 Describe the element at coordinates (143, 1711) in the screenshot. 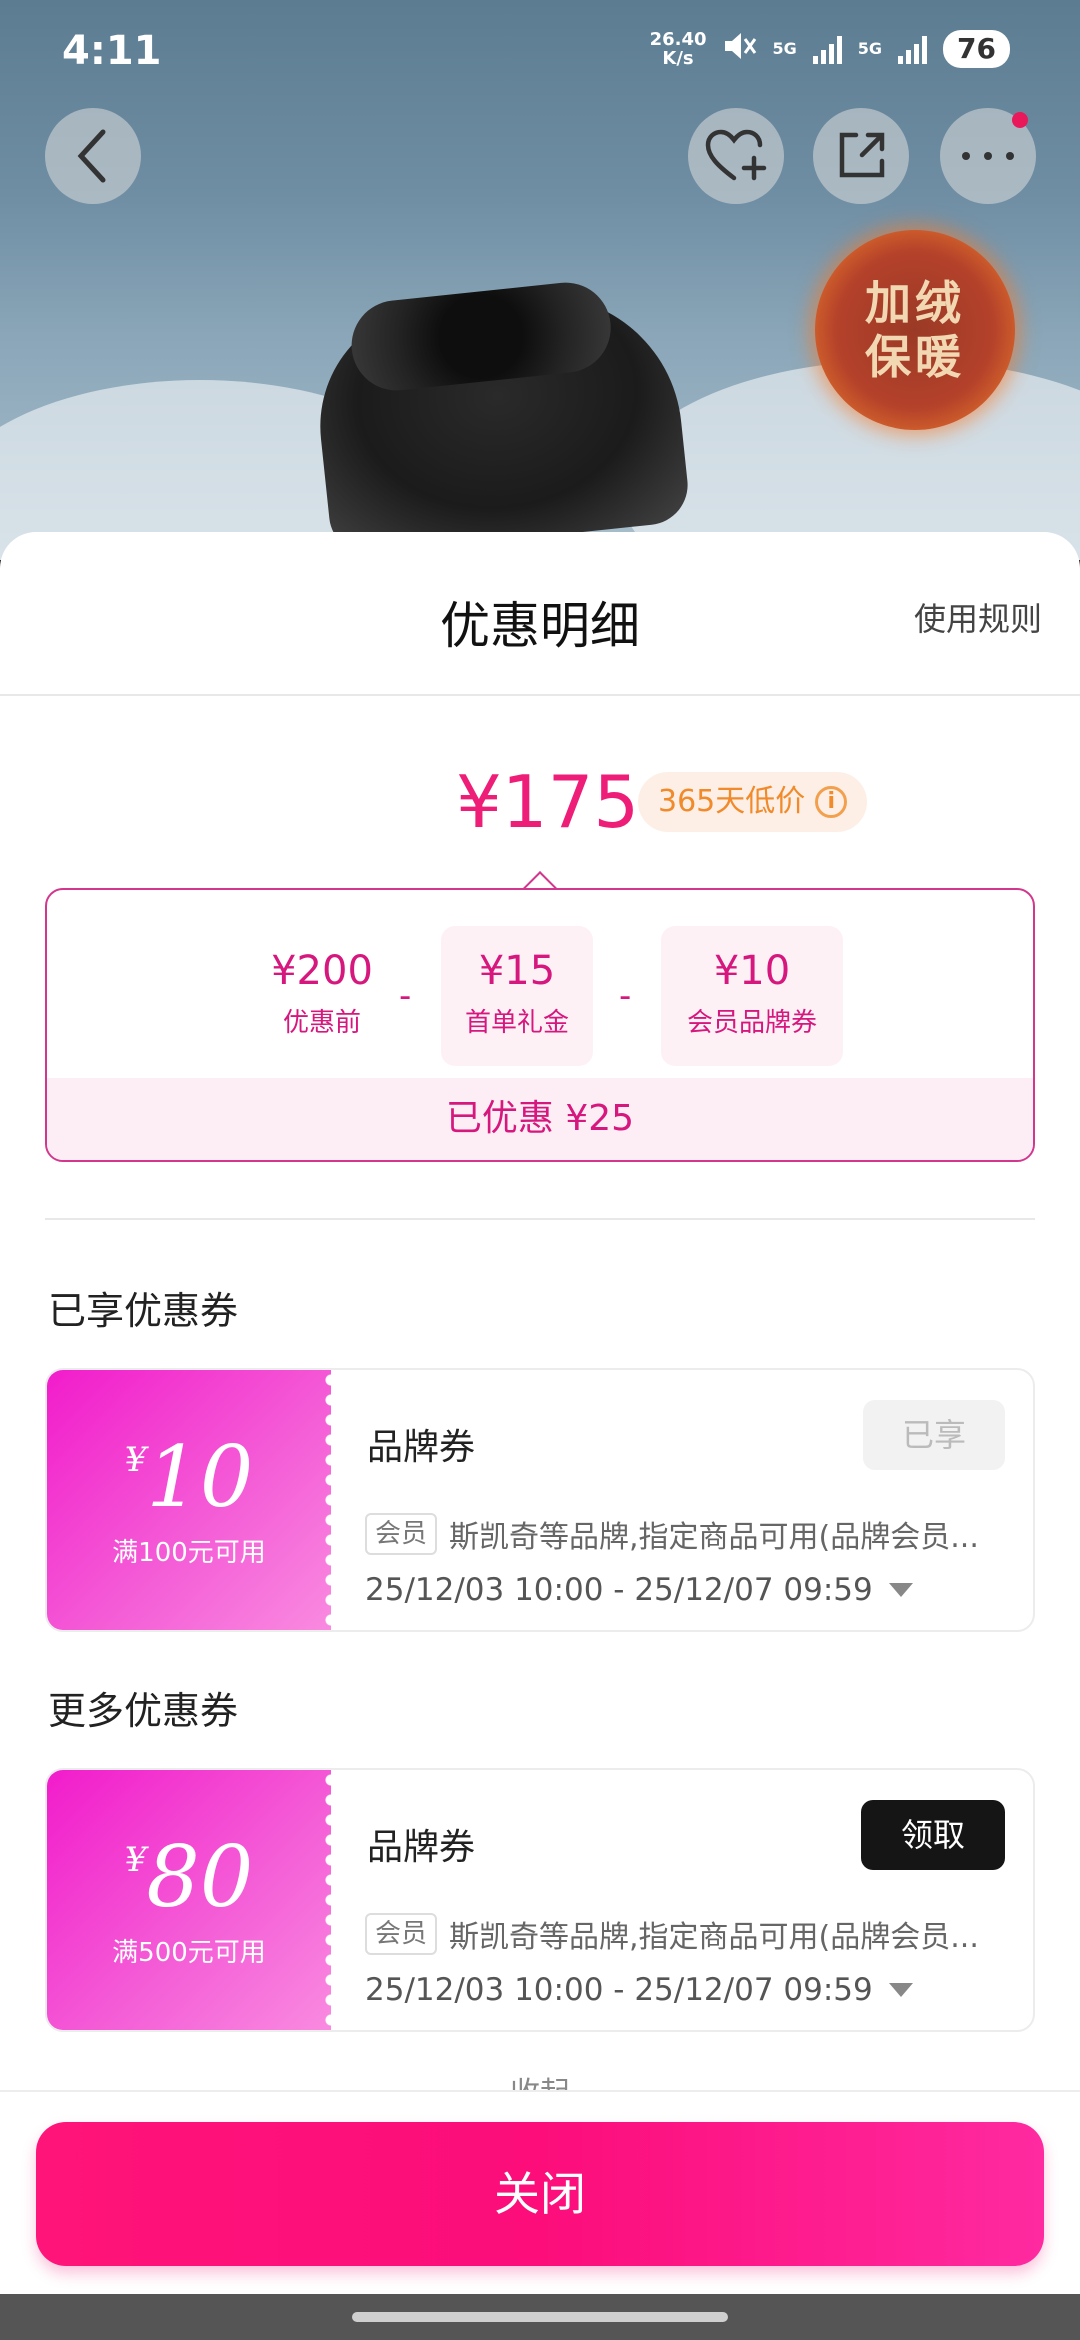

I see `section-title-more: 更多优惠券` at that location.